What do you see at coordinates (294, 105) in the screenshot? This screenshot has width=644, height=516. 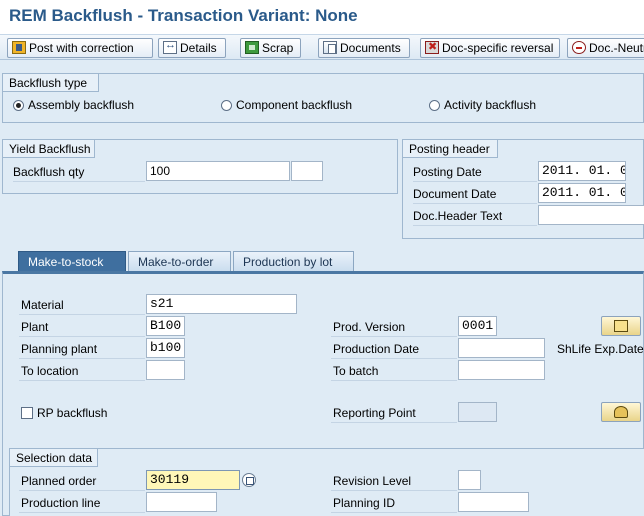 I see `component-backflush-label: Component backflush` at bounding box center [294, 105].